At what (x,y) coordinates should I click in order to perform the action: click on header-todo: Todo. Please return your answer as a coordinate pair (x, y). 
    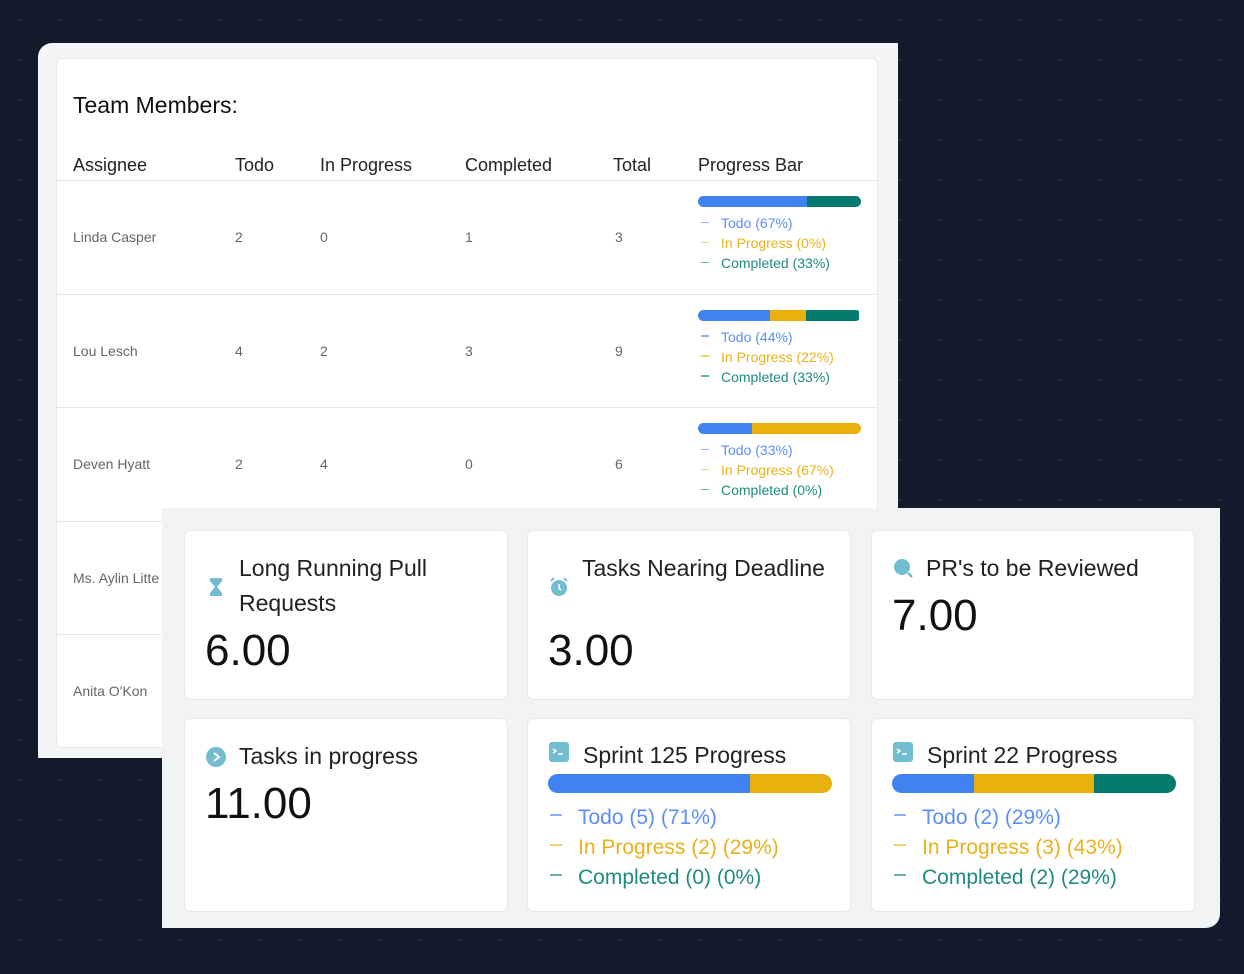
    Looking at the image, I should click on (255, 165).